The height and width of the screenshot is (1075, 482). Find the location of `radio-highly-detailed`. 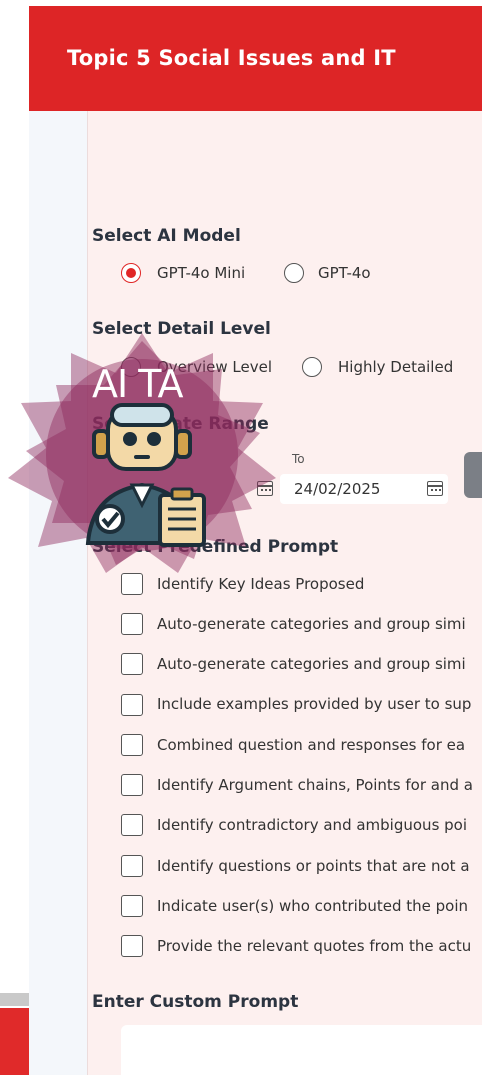

radio-highly-detailed is located at coordinates (312, 367).